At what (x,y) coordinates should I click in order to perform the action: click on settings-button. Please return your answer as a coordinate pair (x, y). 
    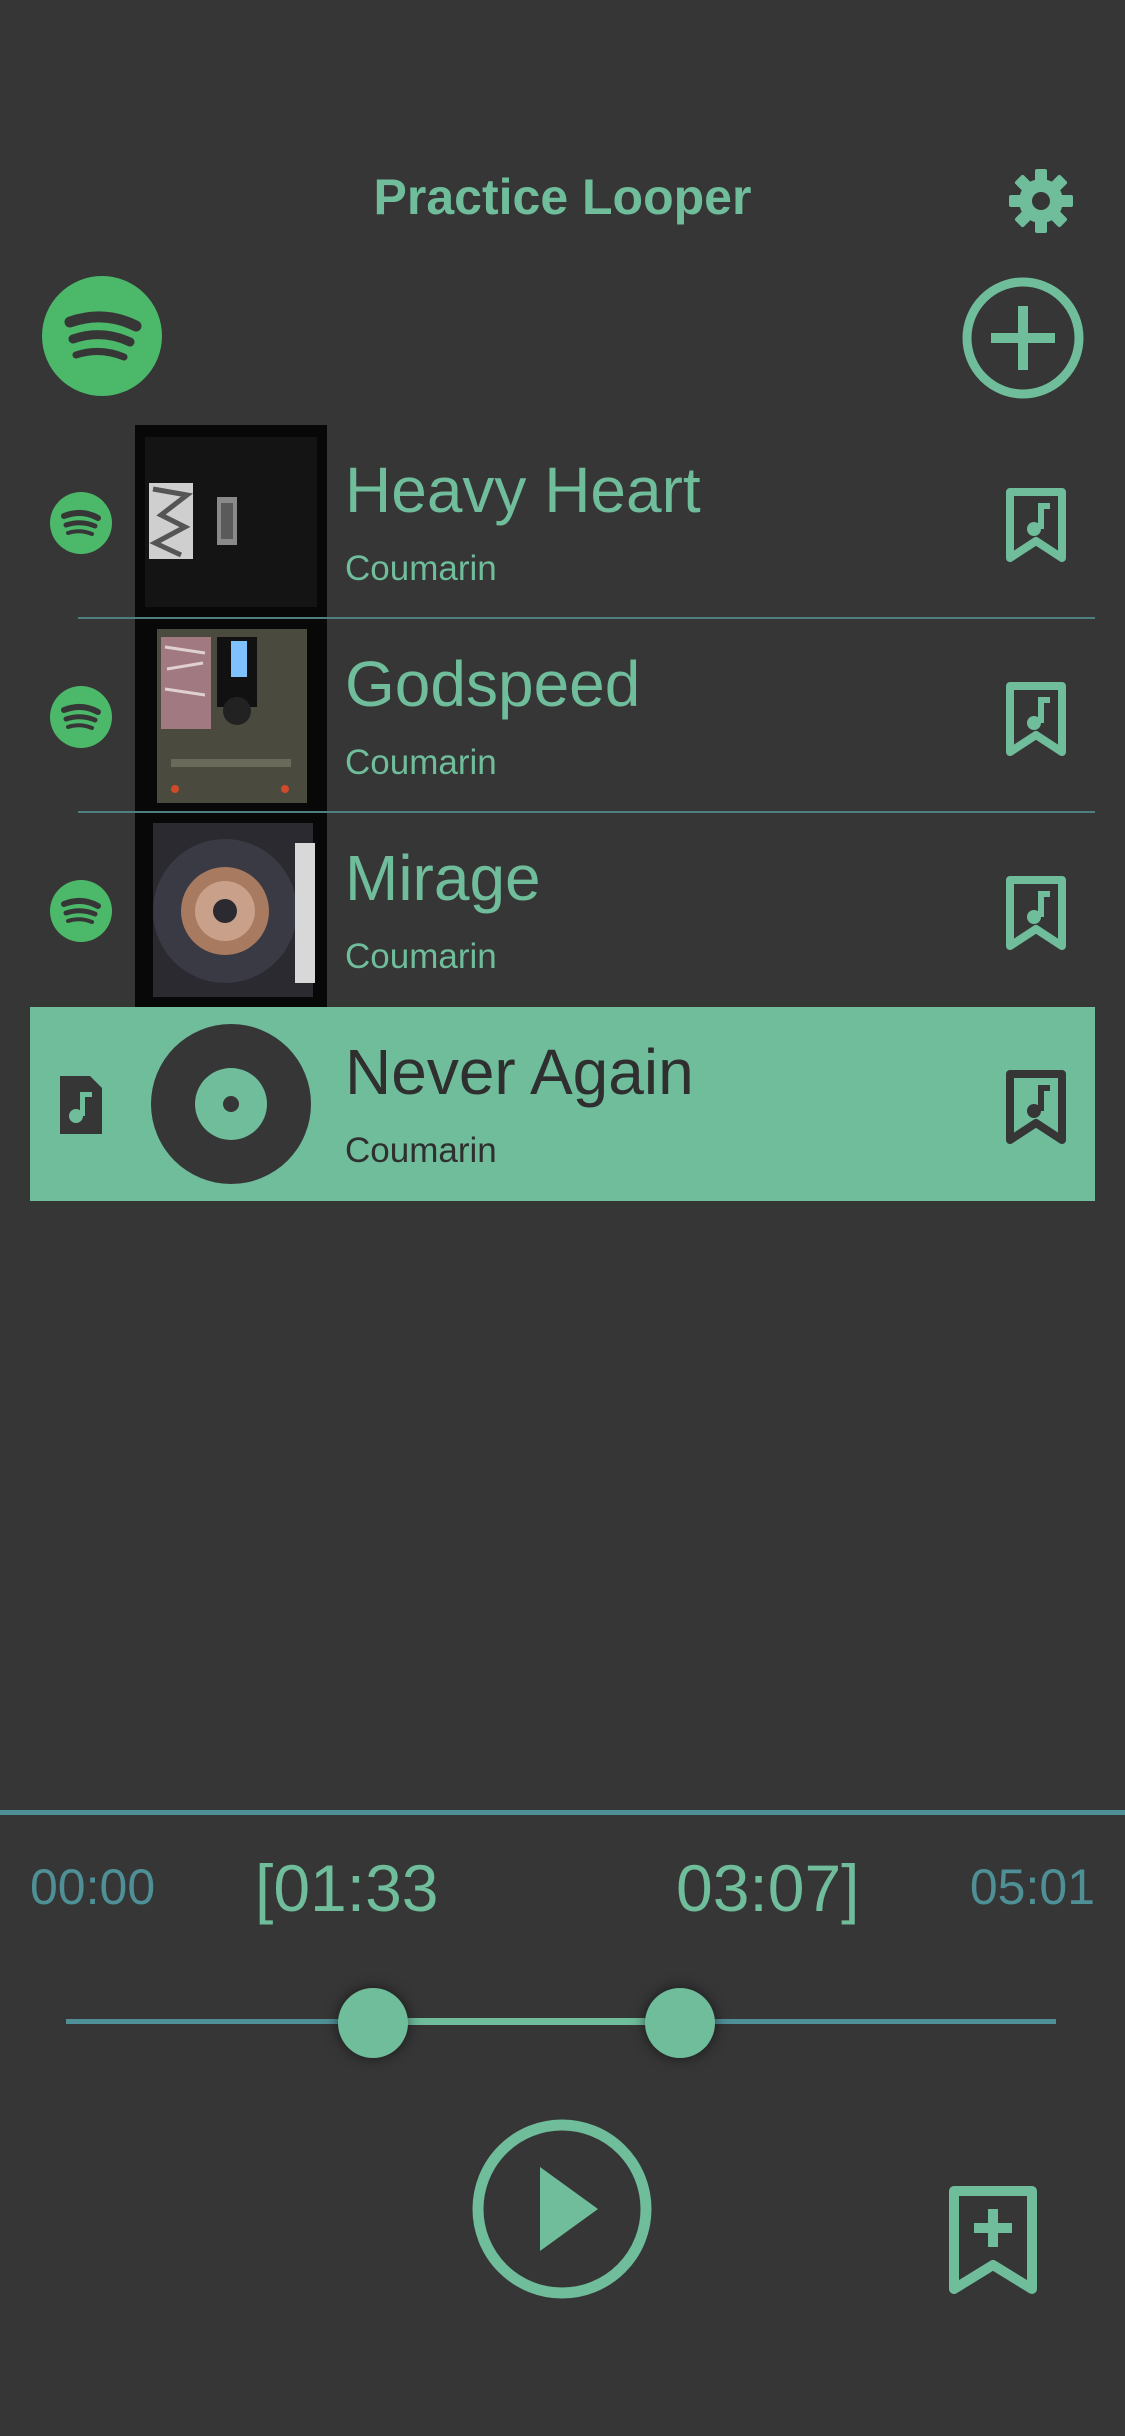
    Looking at the image, I should click on (1041, 201).